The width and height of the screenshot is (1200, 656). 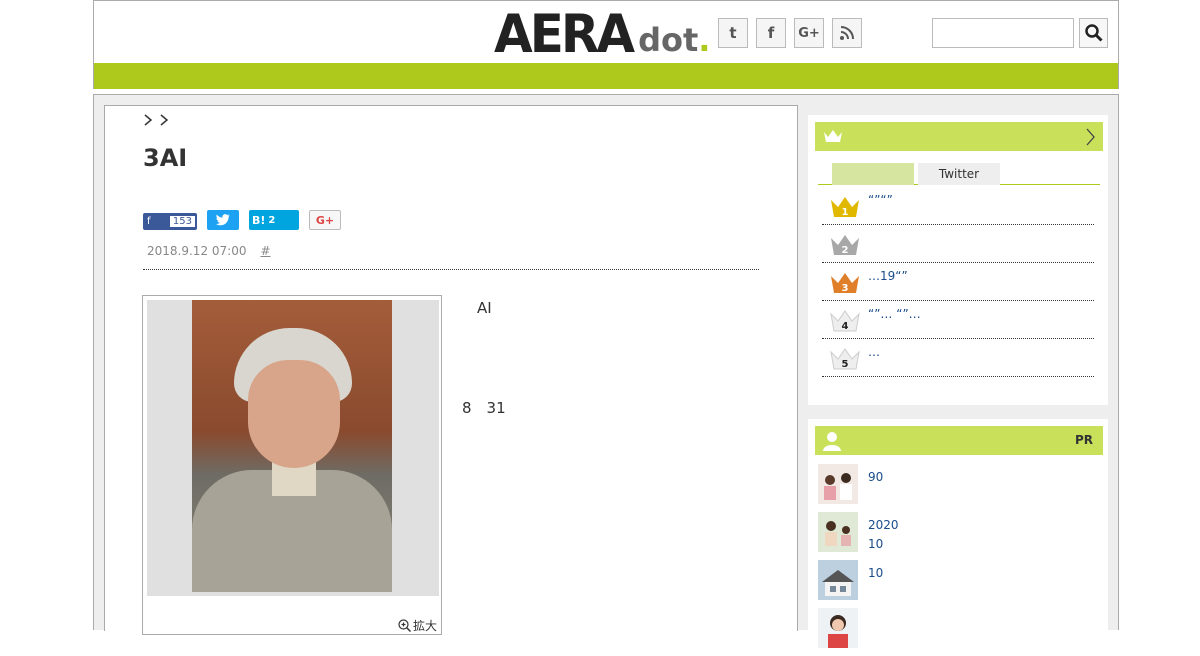 I want to click on photo-background, so click(x=293, y=448).